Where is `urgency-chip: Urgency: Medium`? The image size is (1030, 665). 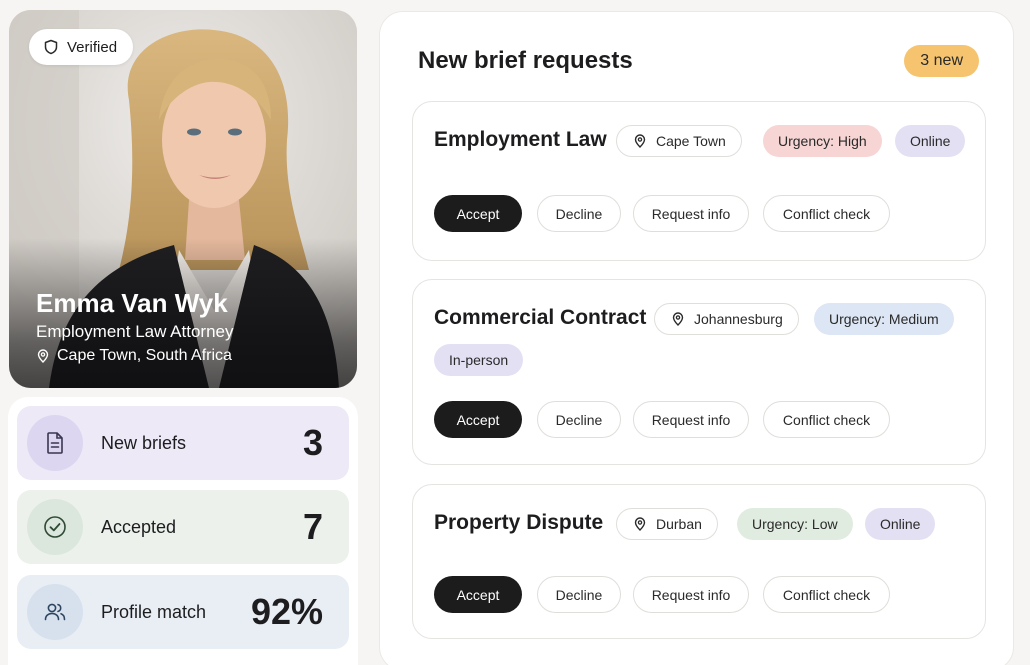 urgency-chip: Urgency: Medium is located at coordinates (884, 319).